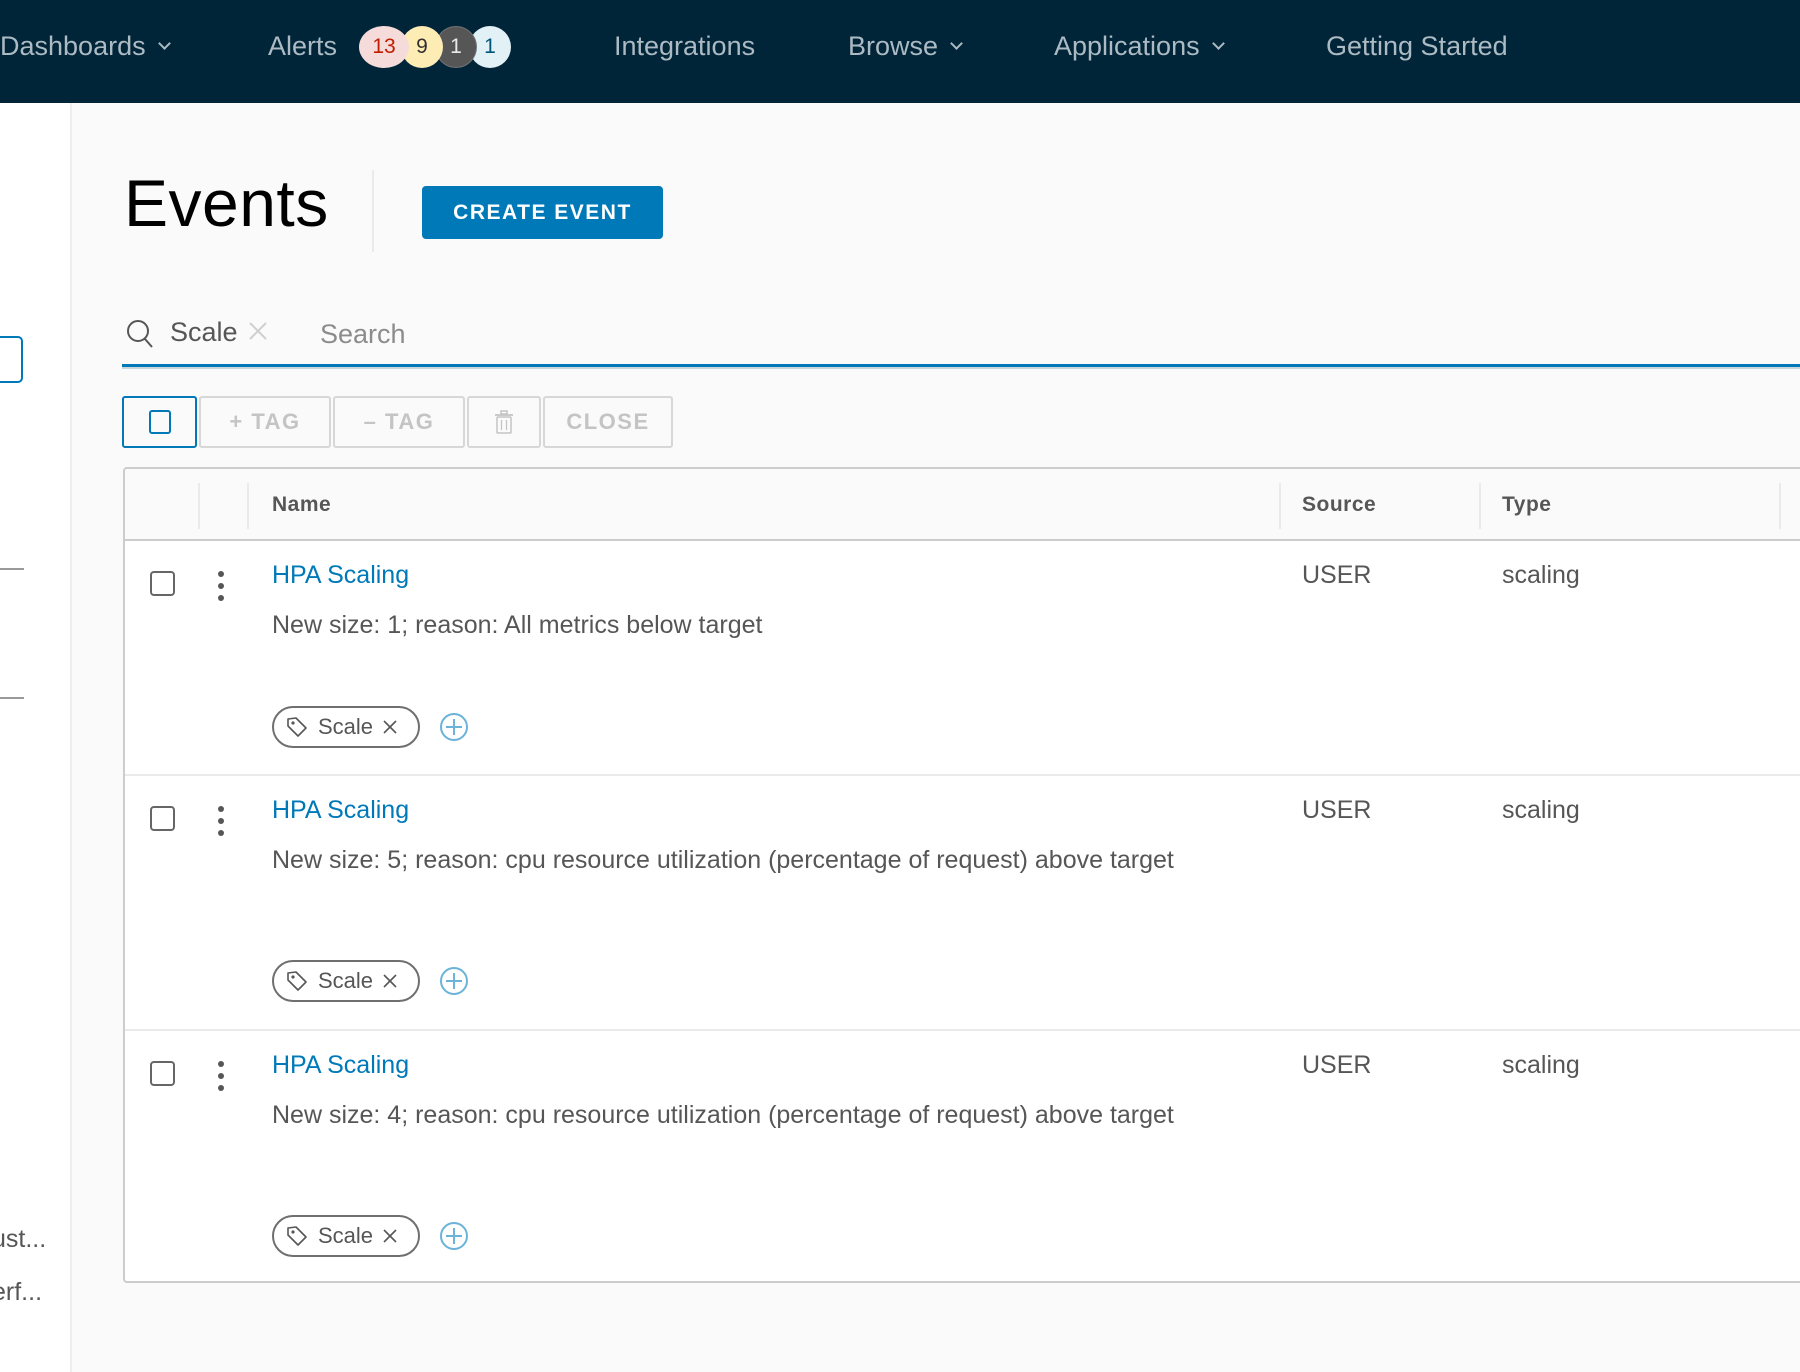 This screenshot has width=1800, height=1372. I want to click on sidebar-selected-item, so click(11, 359).